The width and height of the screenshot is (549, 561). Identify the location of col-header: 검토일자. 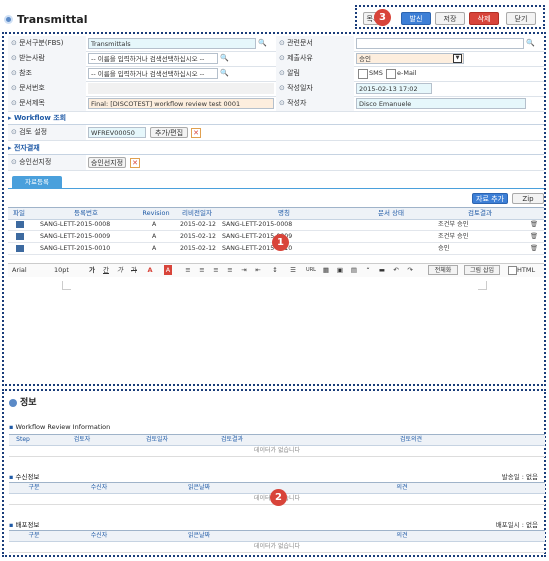
(157, 439).